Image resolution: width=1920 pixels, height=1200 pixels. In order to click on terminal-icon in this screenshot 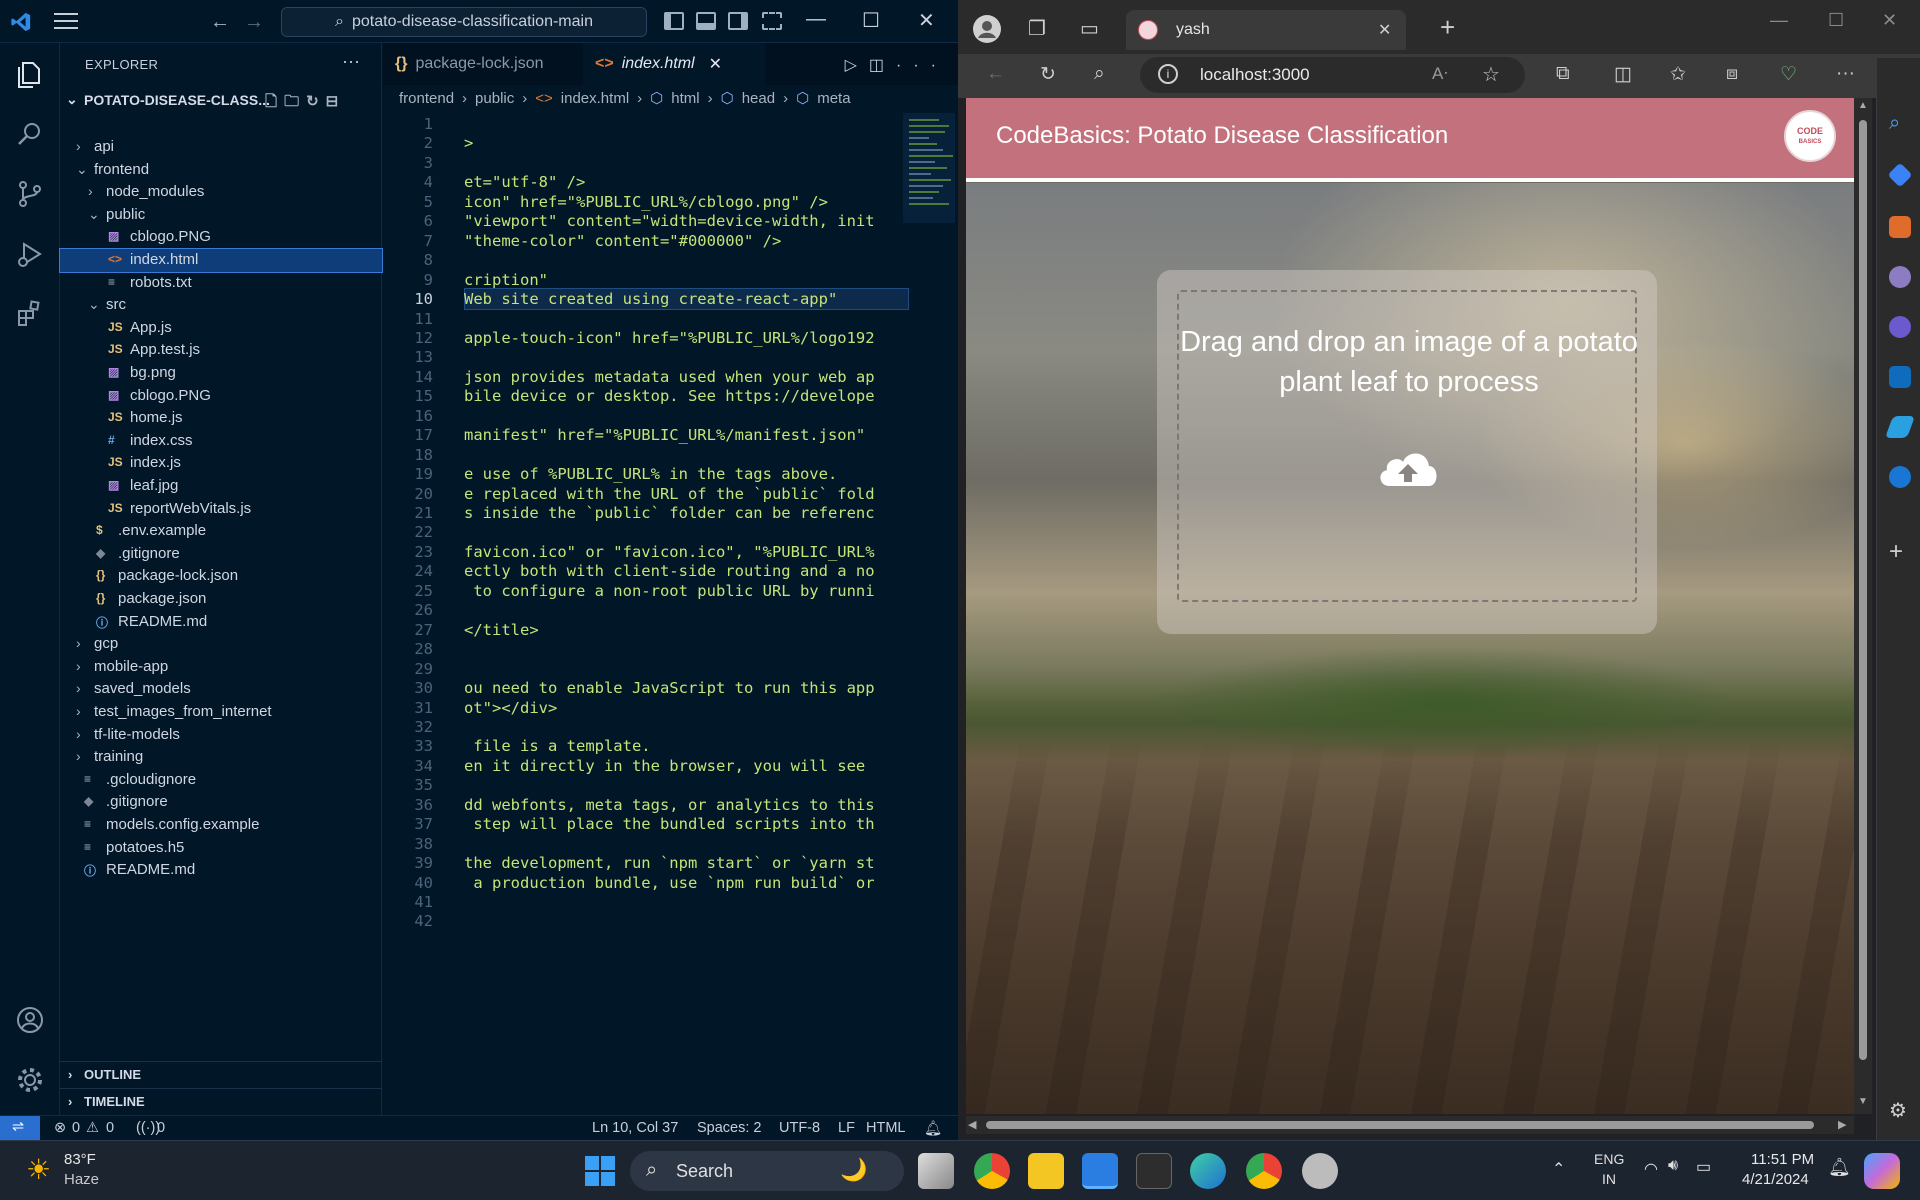, I will do `click(1154, 1171)`.